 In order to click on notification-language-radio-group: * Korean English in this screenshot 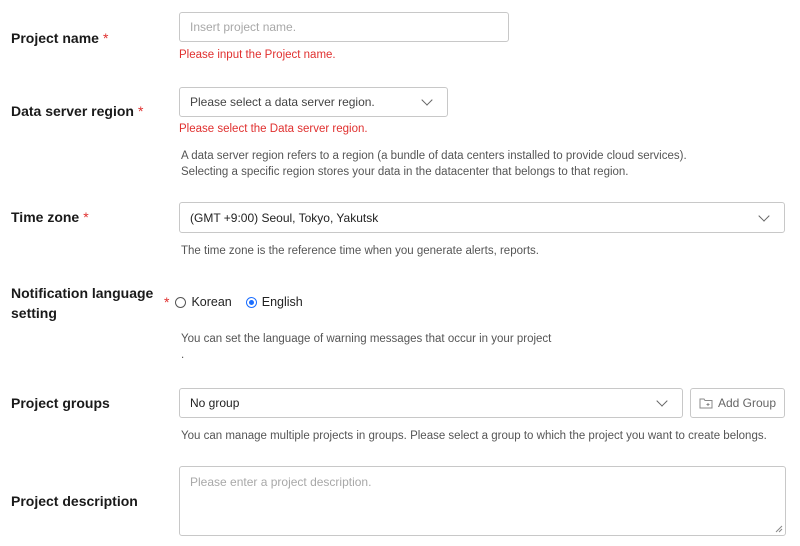, I will do `click(233, 302)`.